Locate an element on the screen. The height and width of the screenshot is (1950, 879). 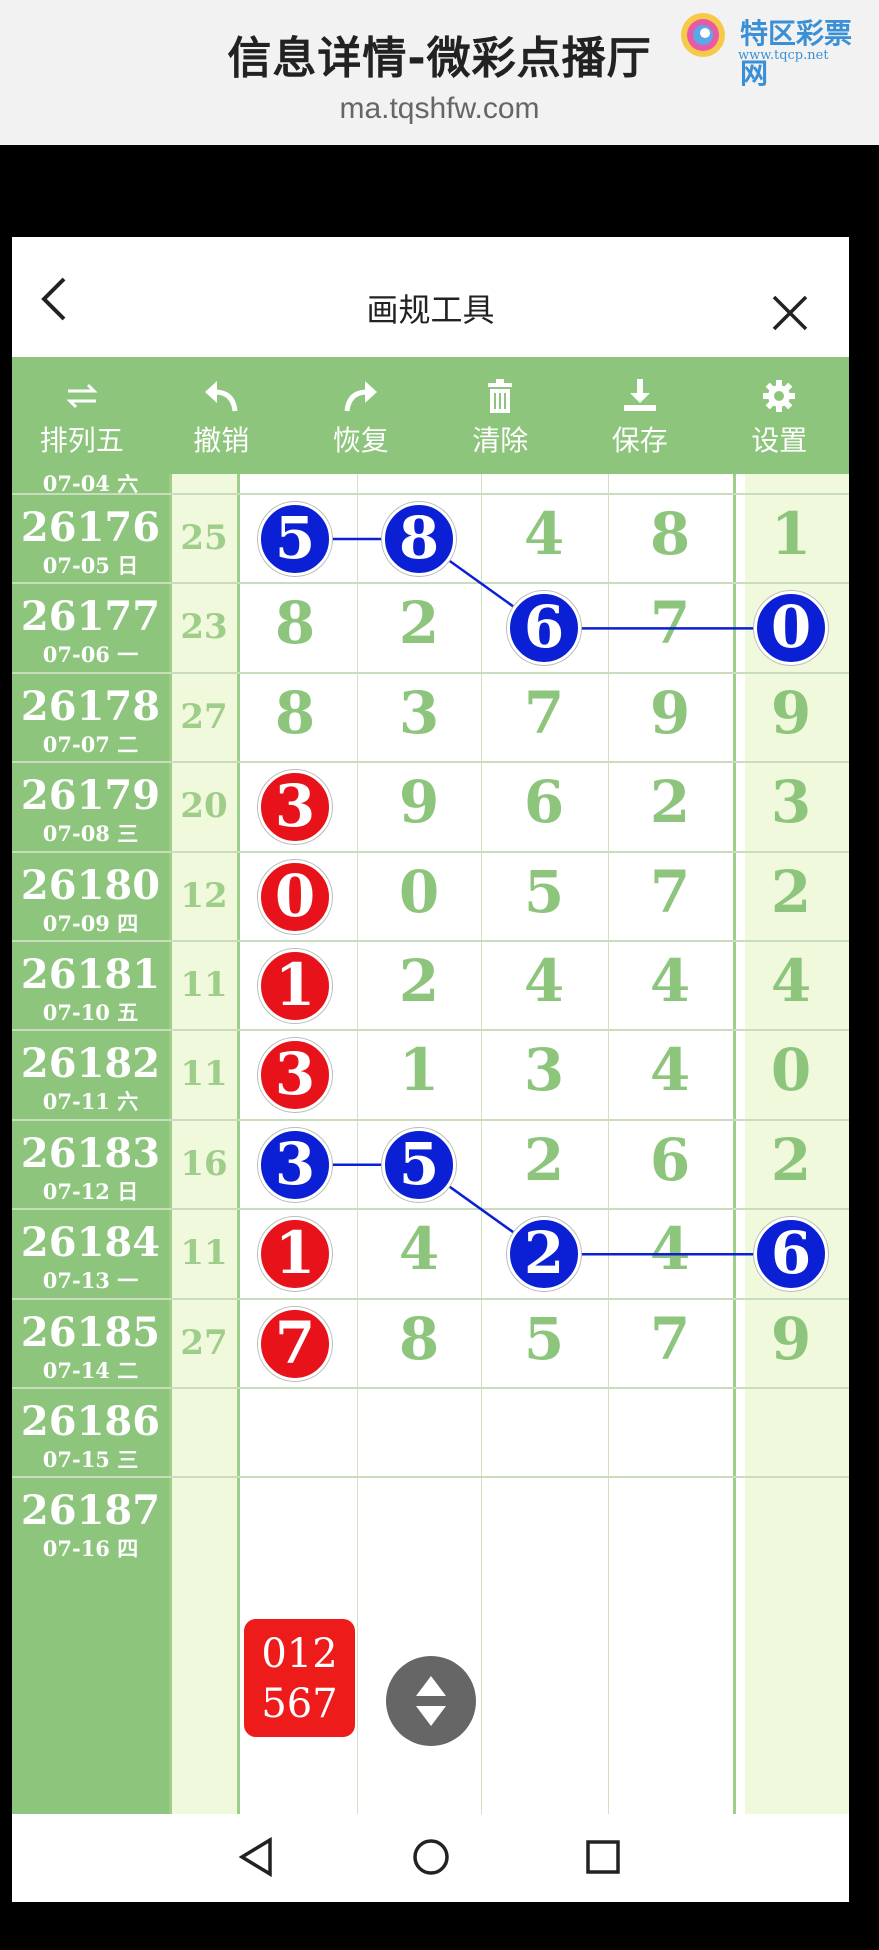
blue-ball-marker: 3 is located at coordinates (295, 1164).